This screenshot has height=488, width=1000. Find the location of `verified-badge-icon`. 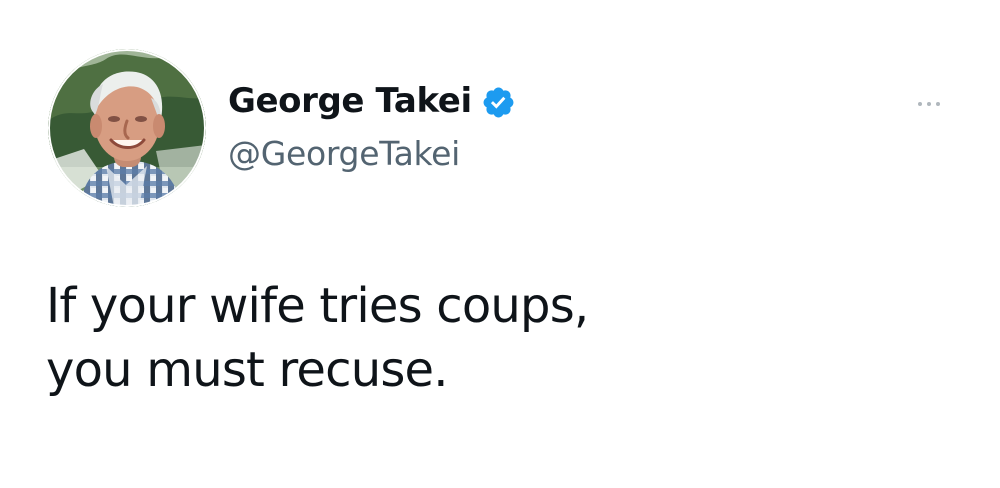

verified-badge-icon is located at coordinates (498, 102).